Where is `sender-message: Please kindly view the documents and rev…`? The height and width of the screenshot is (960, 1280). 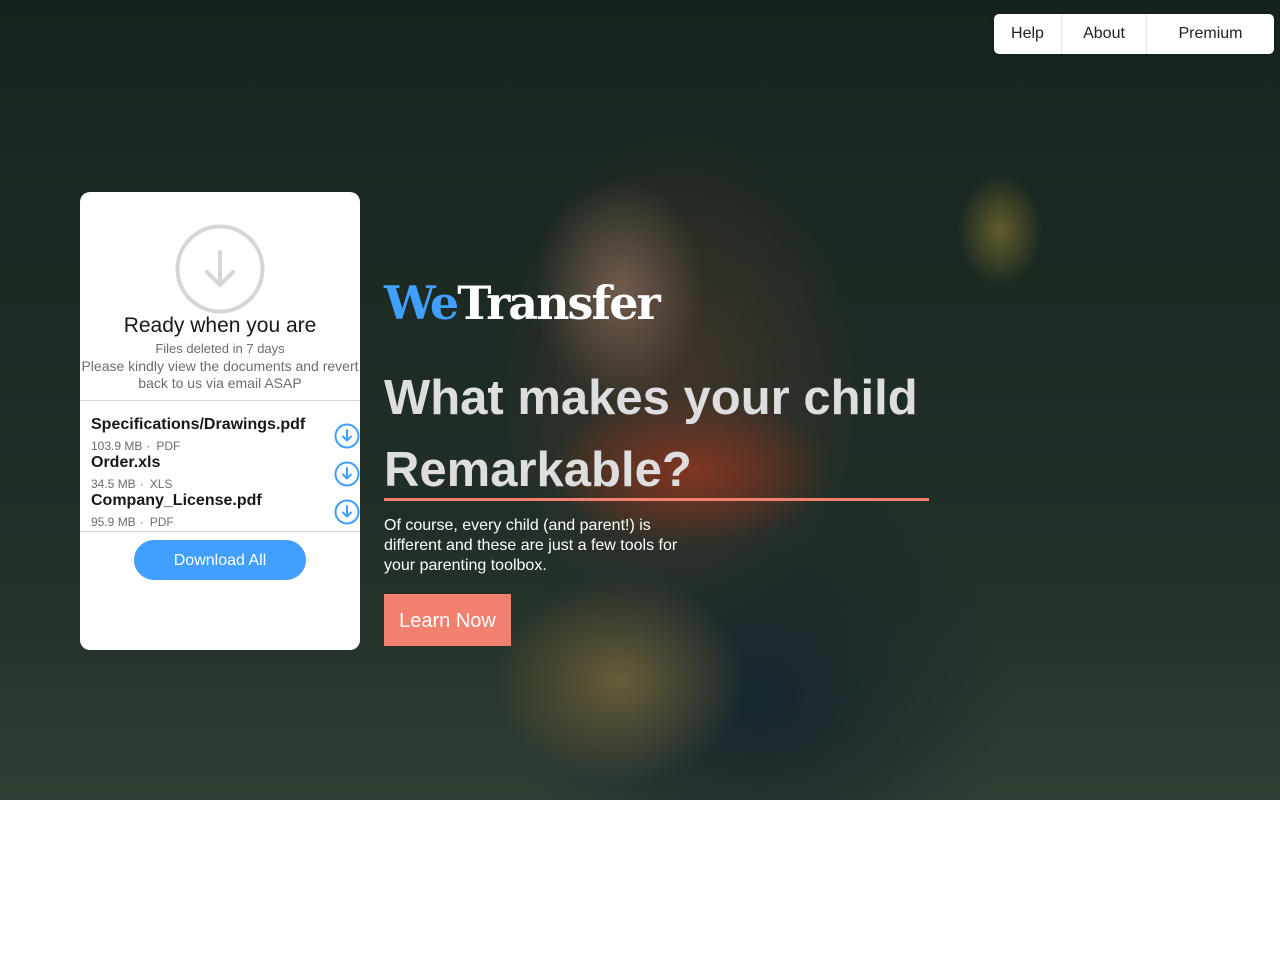 sender-message: Please kindly view the documents and rev… is located at coordinates (220, 374).